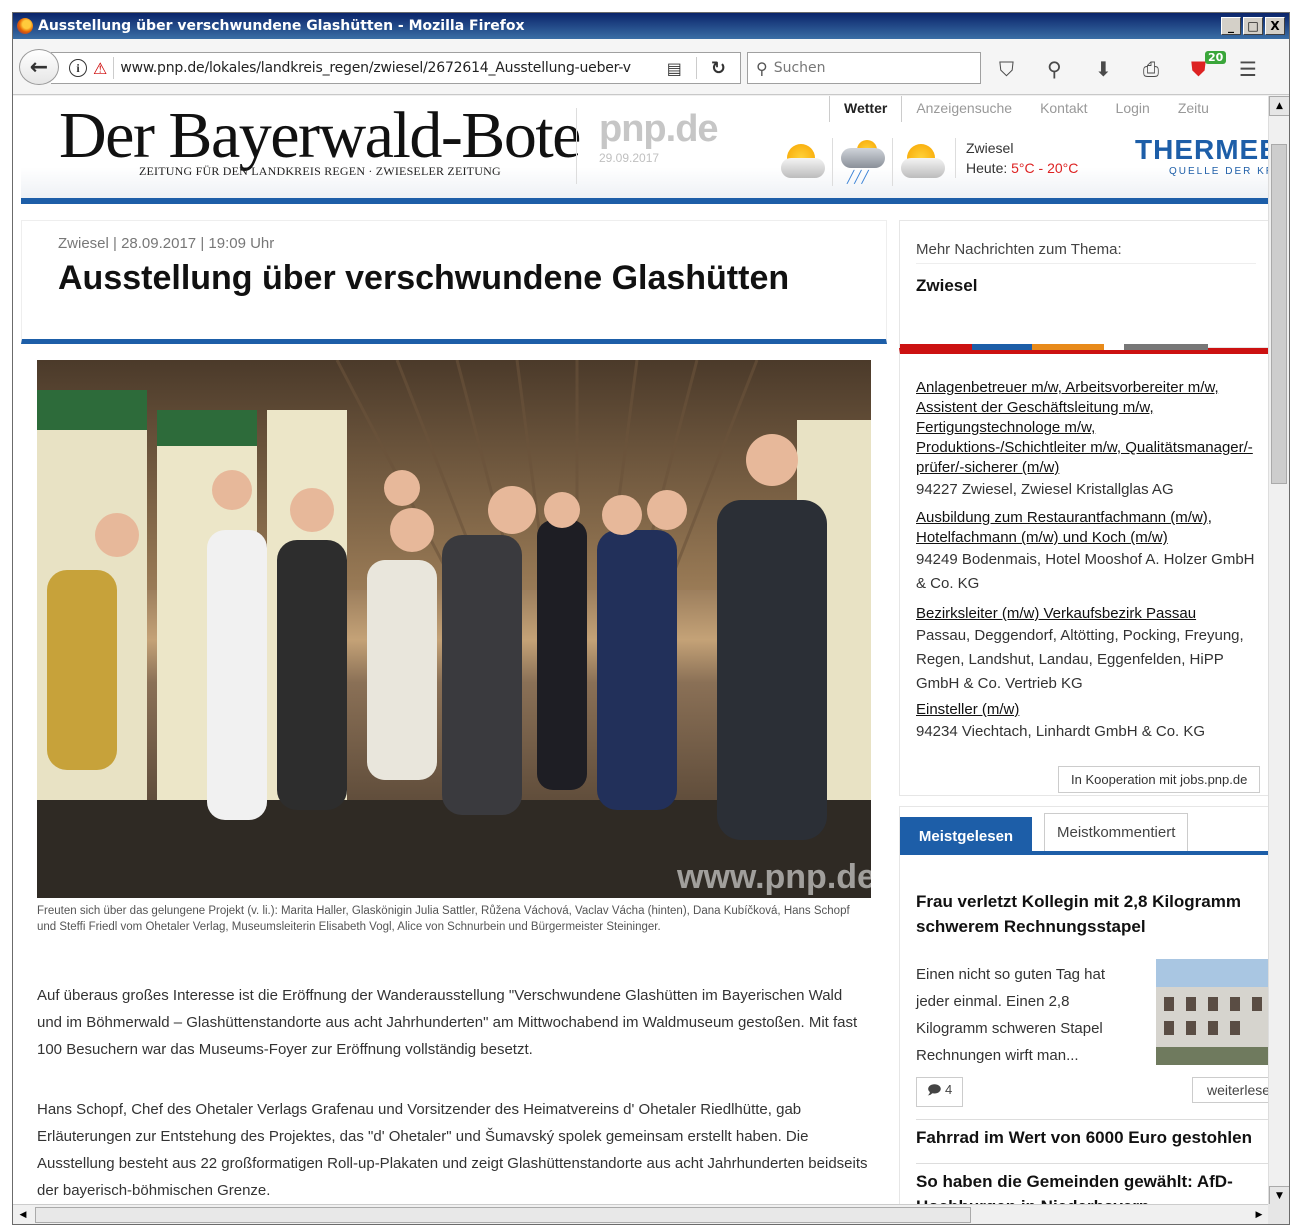  I want to click on reload-icon: ↻, so click(718, 68).